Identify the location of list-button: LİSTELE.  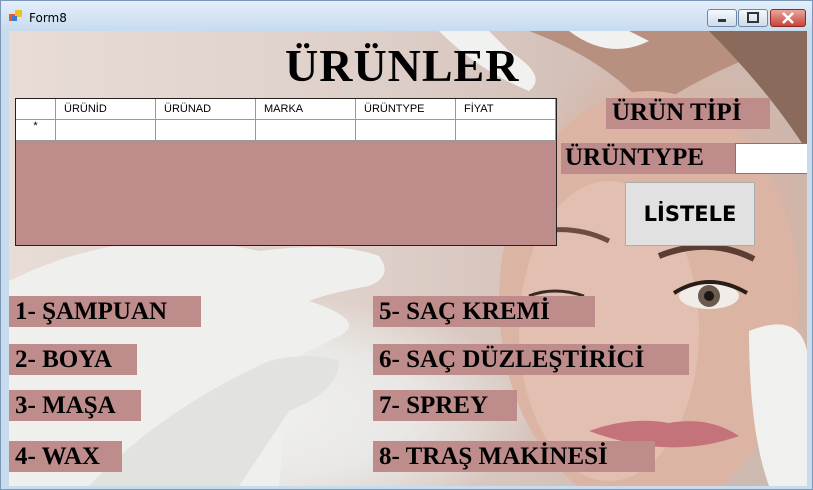
(690, 214).